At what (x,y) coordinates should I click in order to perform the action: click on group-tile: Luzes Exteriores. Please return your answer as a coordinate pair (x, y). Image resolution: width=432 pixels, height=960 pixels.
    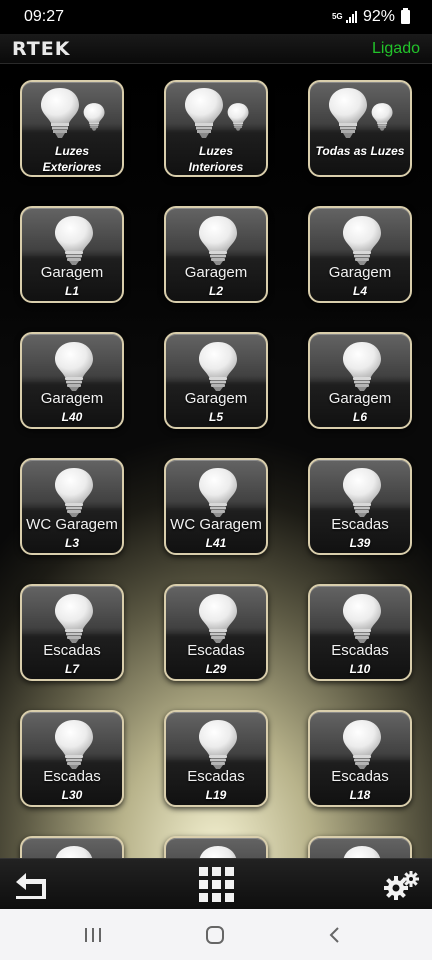
    Looking at the image, I should click on (72, 128).